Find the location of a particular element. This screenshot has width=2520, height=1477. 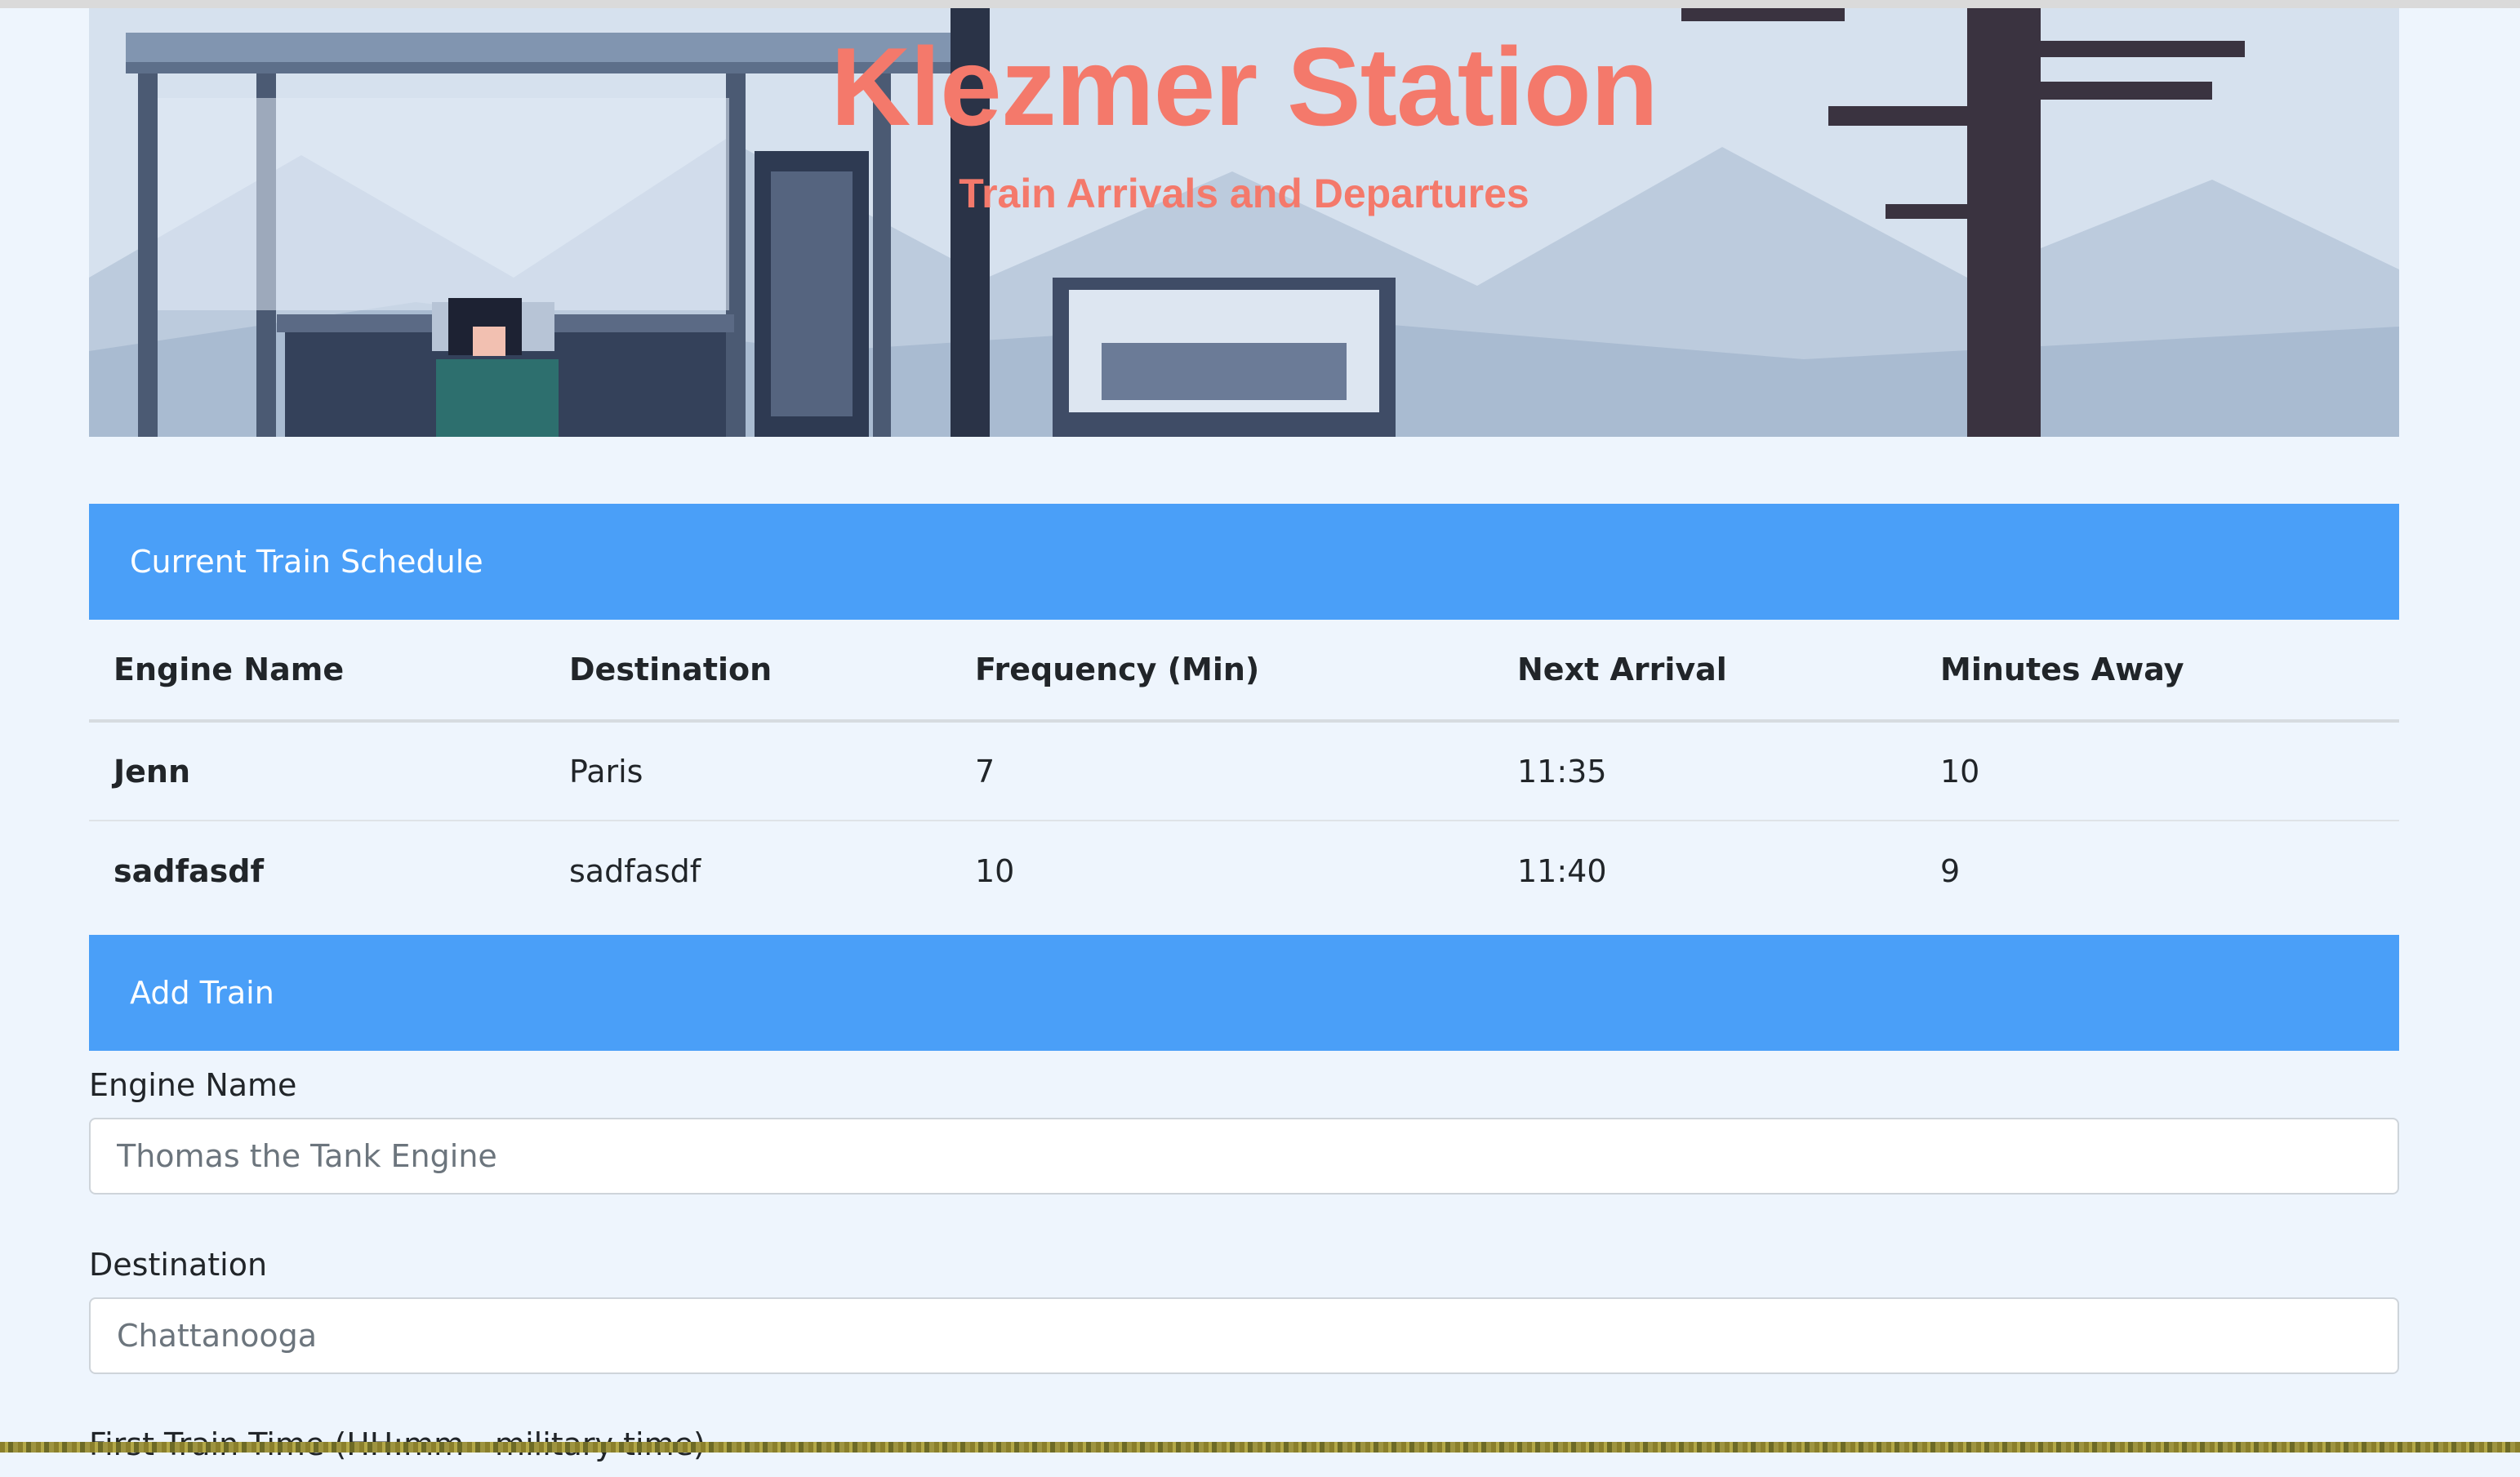

table-row: Jenn Paris 7 11:35 10 is located at coordinates (1244, 771).